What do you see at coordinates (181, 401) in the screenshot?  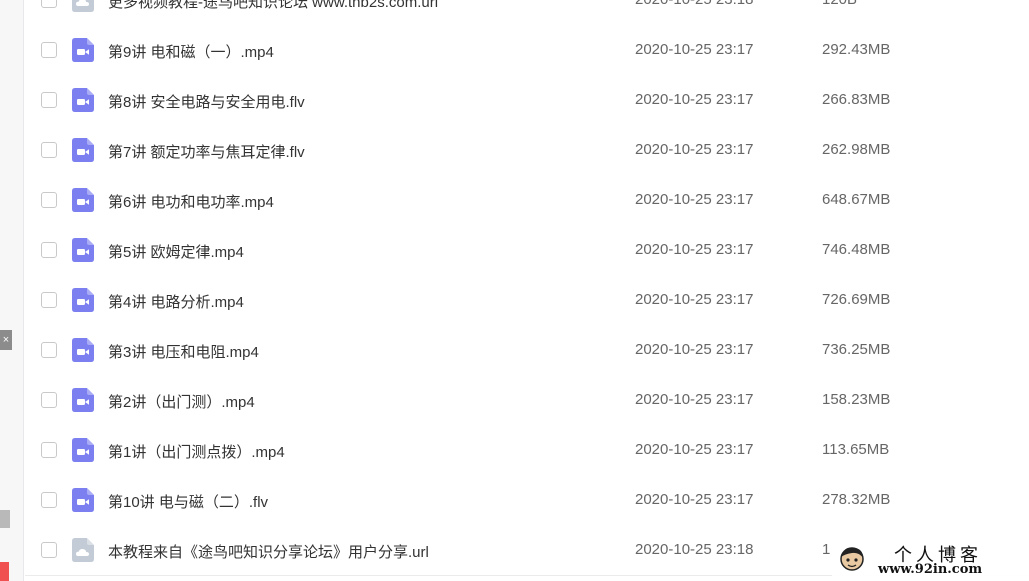 I see `file-name: 第2讲（出门测）.mp4` at bounding box center [181, 401].